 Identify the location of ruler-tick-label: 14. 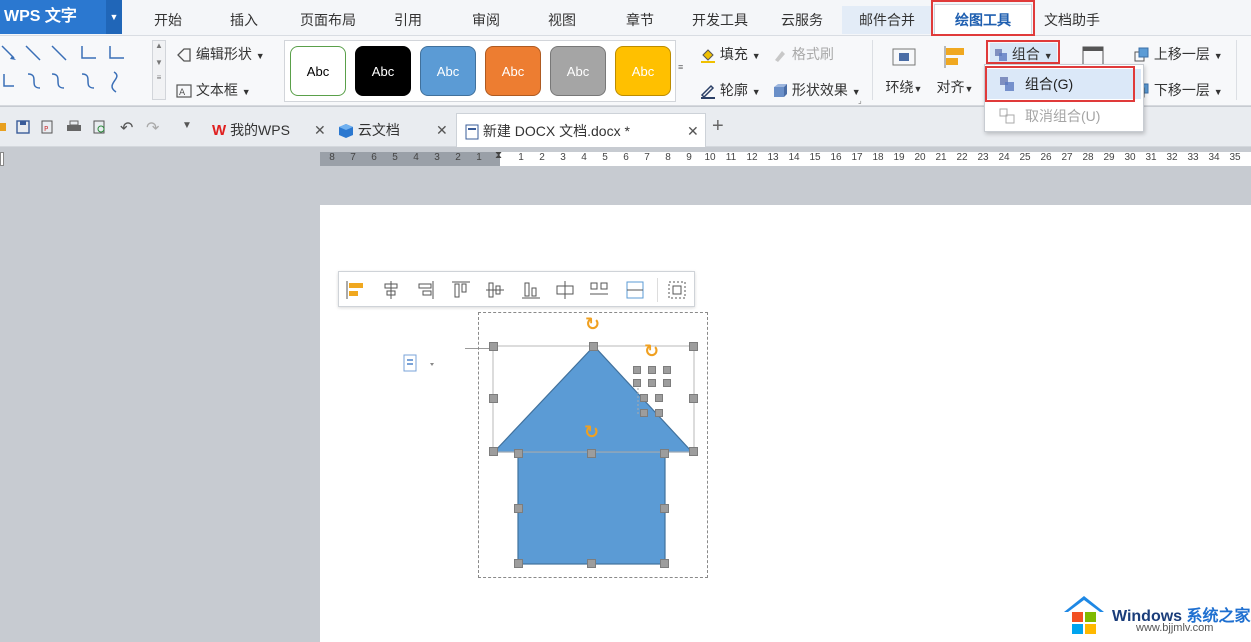
(794, 157).